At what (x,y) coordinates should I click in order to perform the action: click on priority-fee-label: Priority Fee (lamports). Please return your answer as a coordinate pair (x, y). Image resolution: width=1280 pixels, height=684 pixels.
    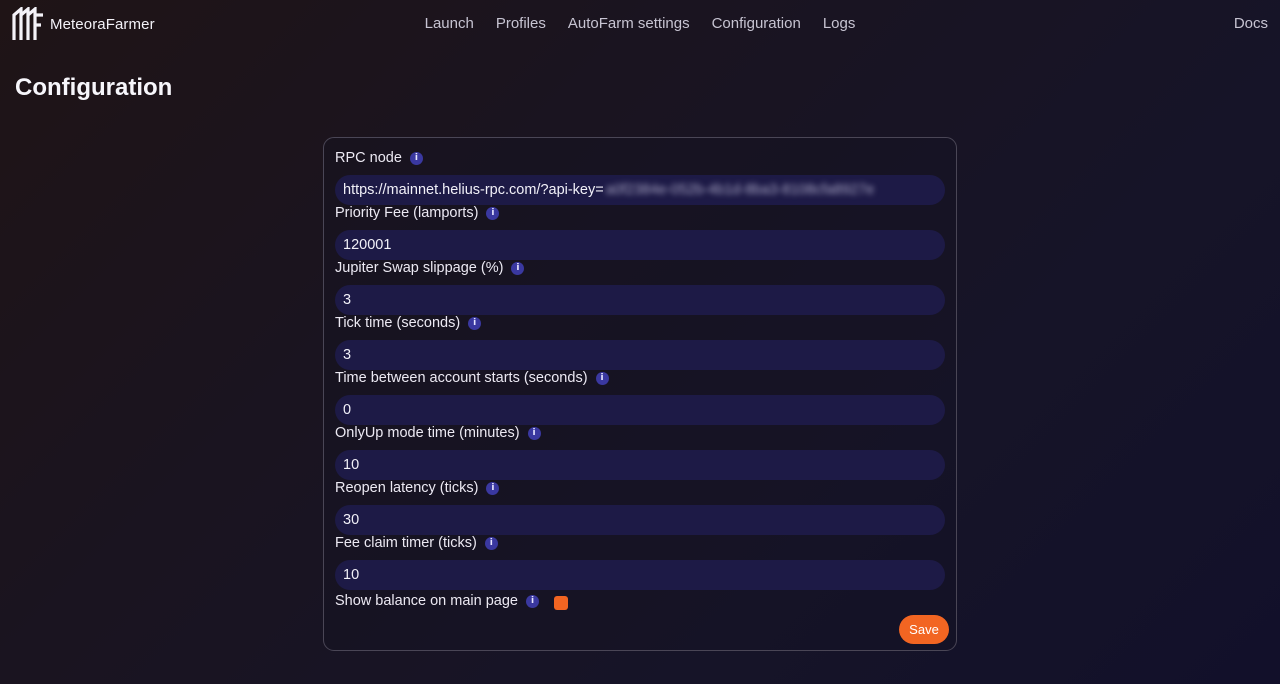
    Looking at the image, I should click on (407, 213).